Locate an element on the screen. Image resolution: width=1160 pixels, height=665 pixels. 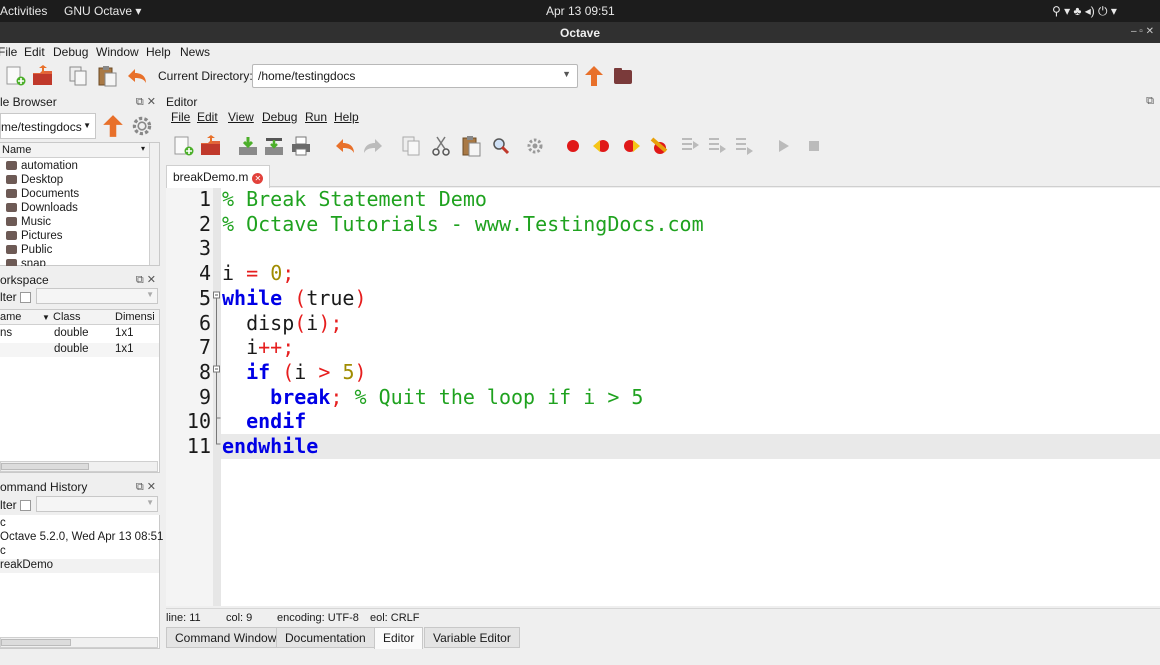
browse-folder-icon is located at coordinates (623, 76).